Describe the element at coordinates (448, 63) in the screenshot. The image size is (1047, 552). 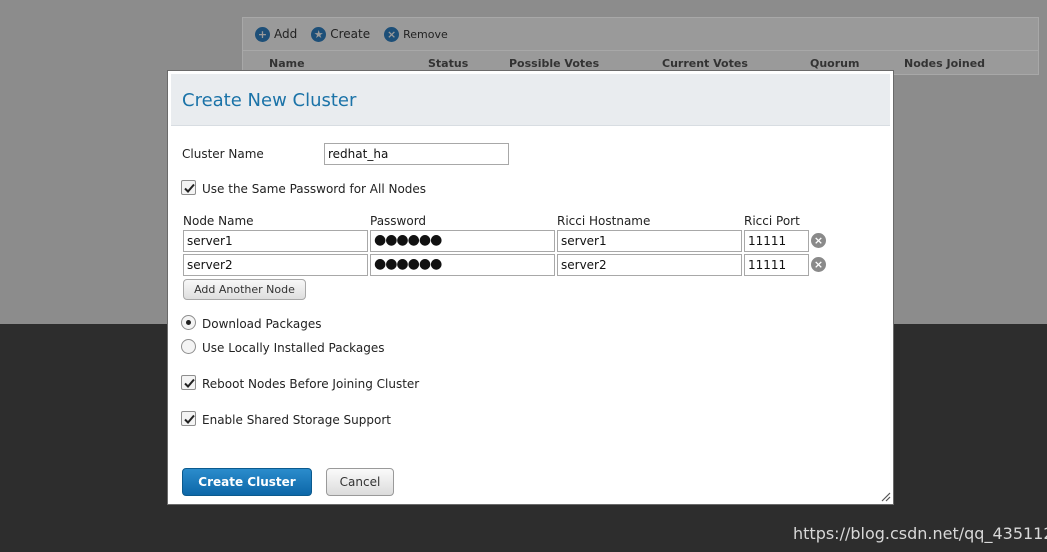
I see `column-header-status: Status` at that location.